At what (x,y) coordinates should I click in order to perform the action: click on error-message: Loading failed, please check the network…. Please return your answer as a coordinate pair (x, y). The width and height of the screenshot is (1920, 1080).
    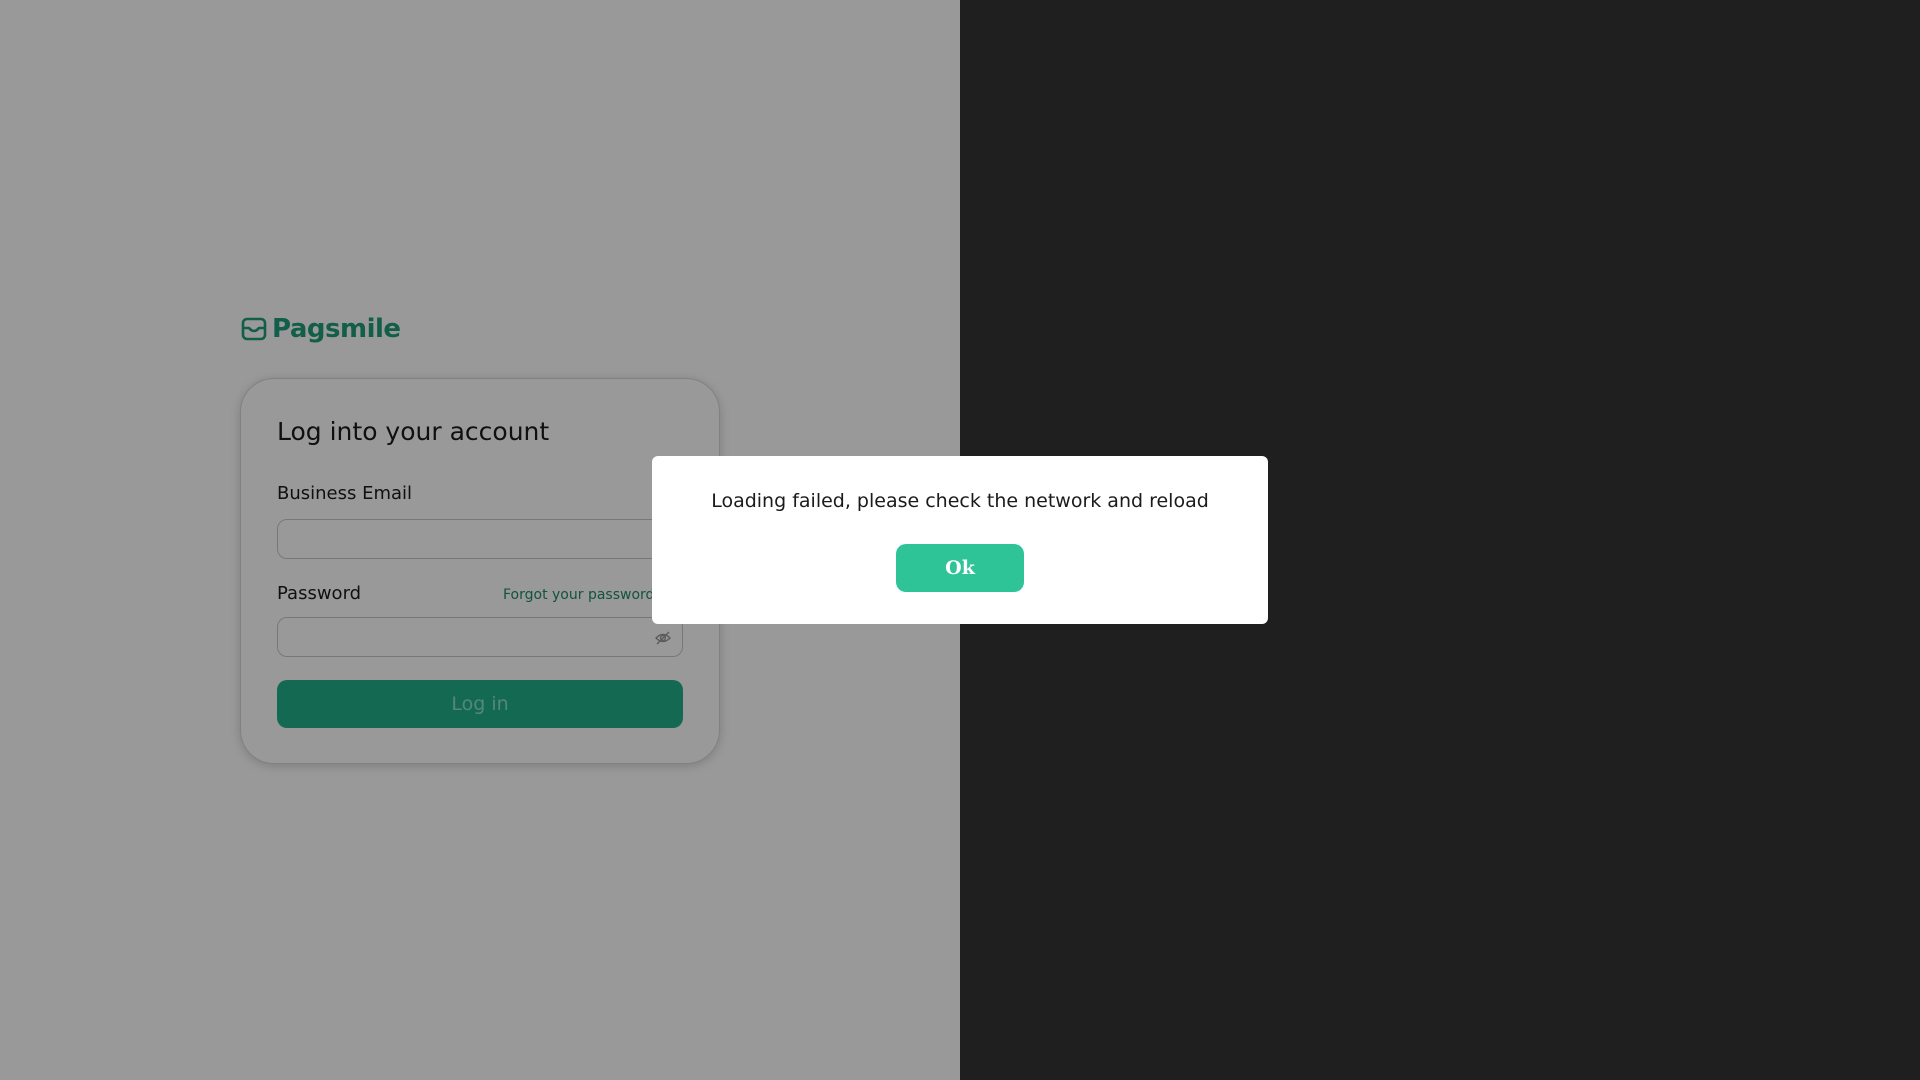
    Looking at the image, I should click on (960, 501).